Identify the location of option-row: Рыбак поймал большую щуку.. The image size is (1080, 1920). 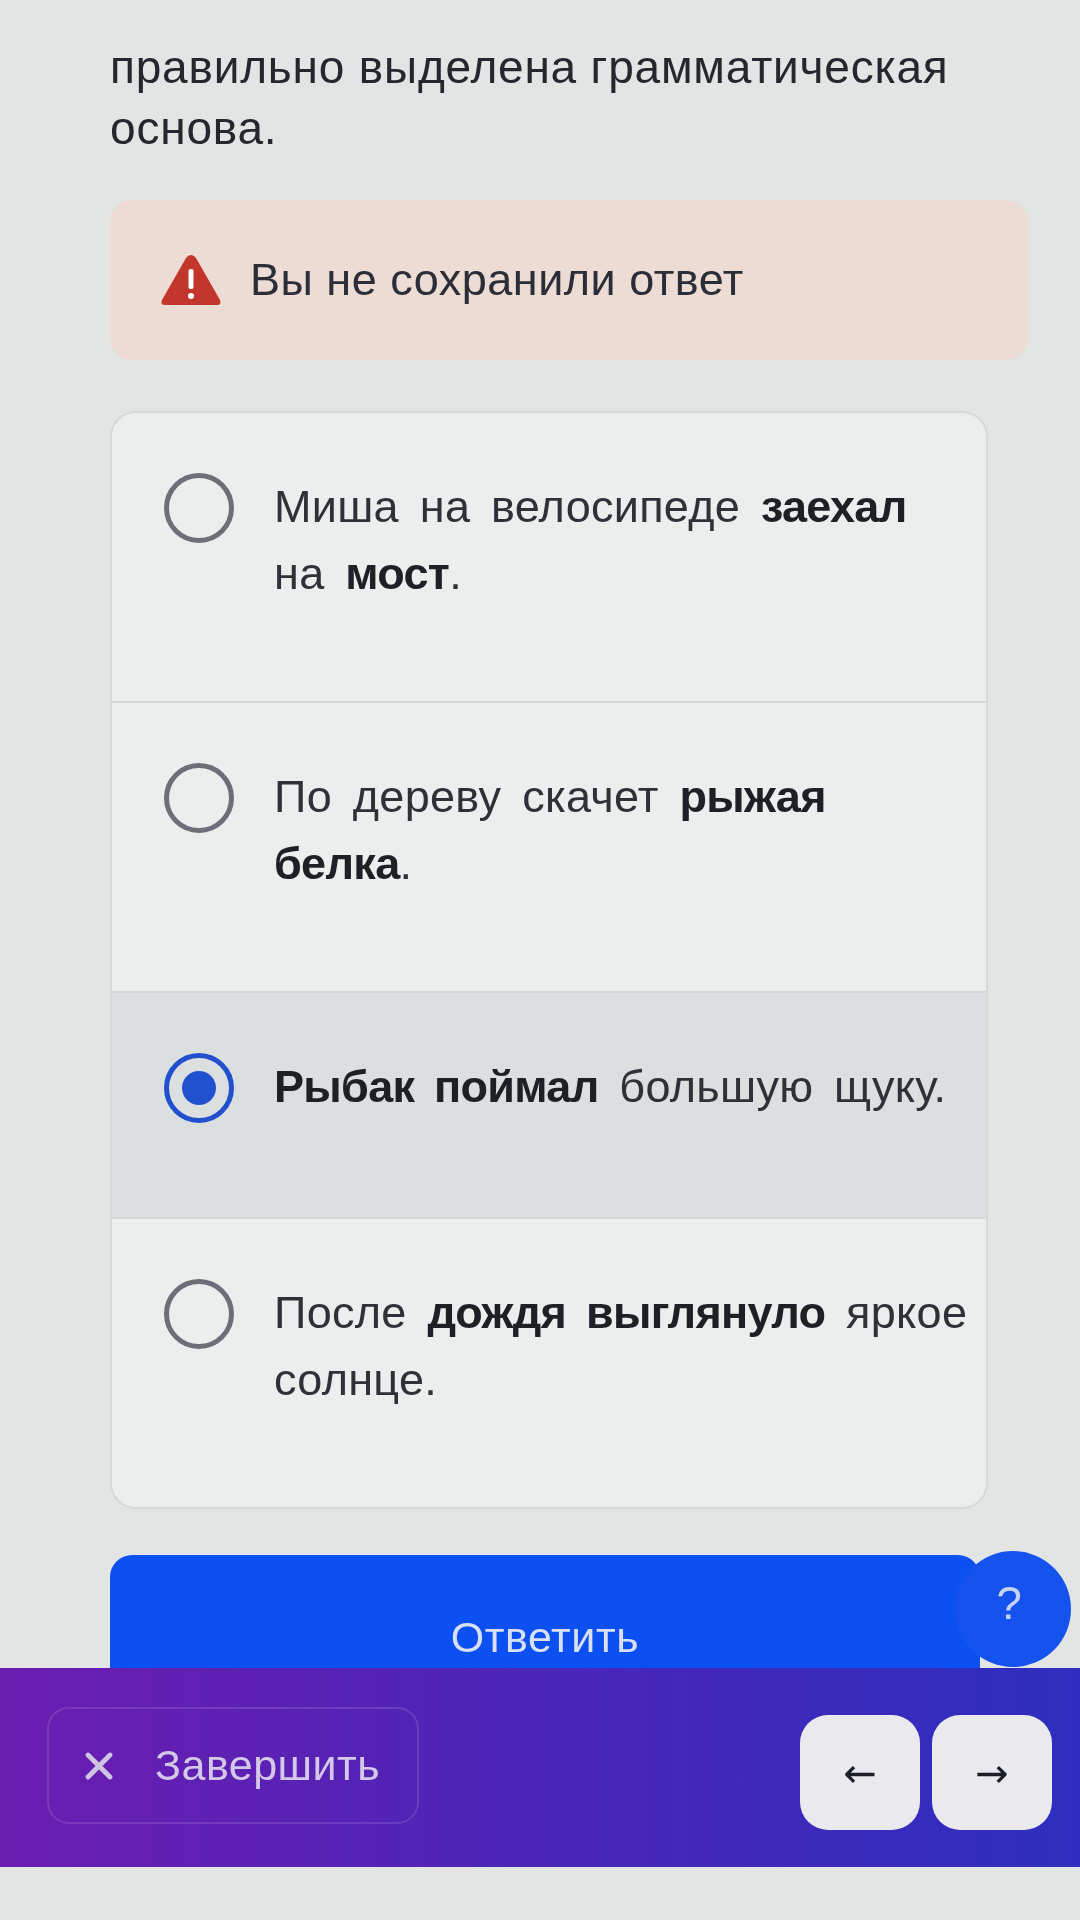
(549, 1104).